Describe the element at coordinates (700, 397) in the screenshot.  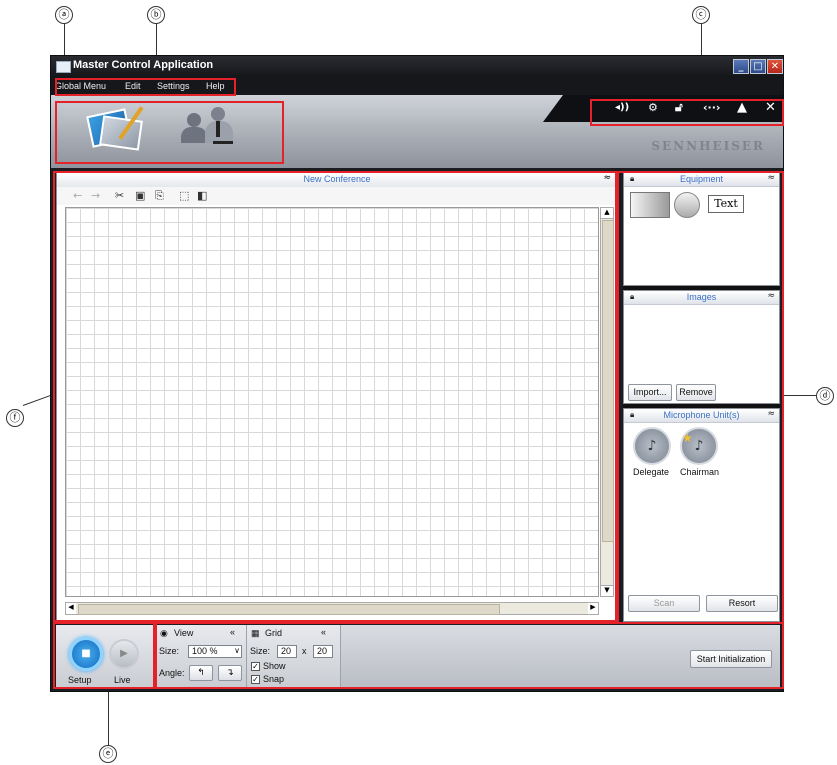
I see `highlight-d` at that location.